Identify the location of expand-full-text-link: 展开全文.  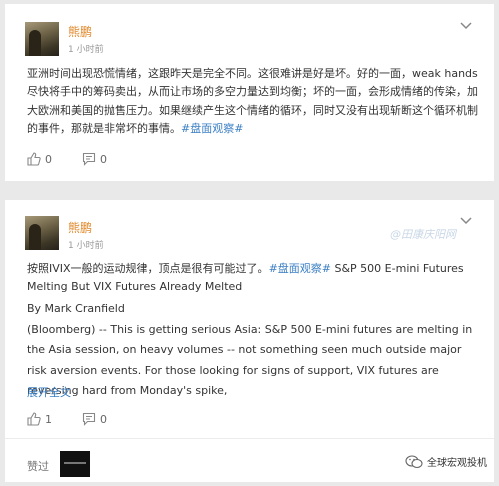
(49, 392).